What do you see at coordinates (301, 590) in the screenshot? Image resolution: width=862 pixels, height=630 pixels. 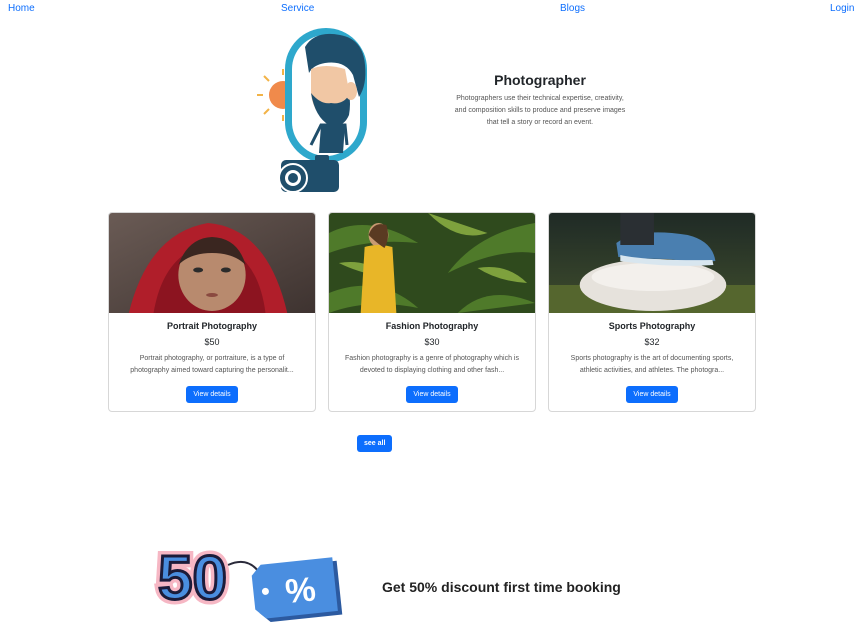 I see `percent-symbol: %` at bounding box center [301, 590].